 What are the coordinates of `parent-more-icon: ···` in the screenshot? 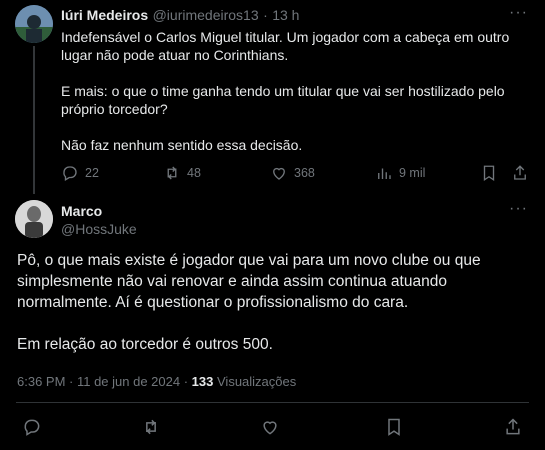 It's located at (518, 13).